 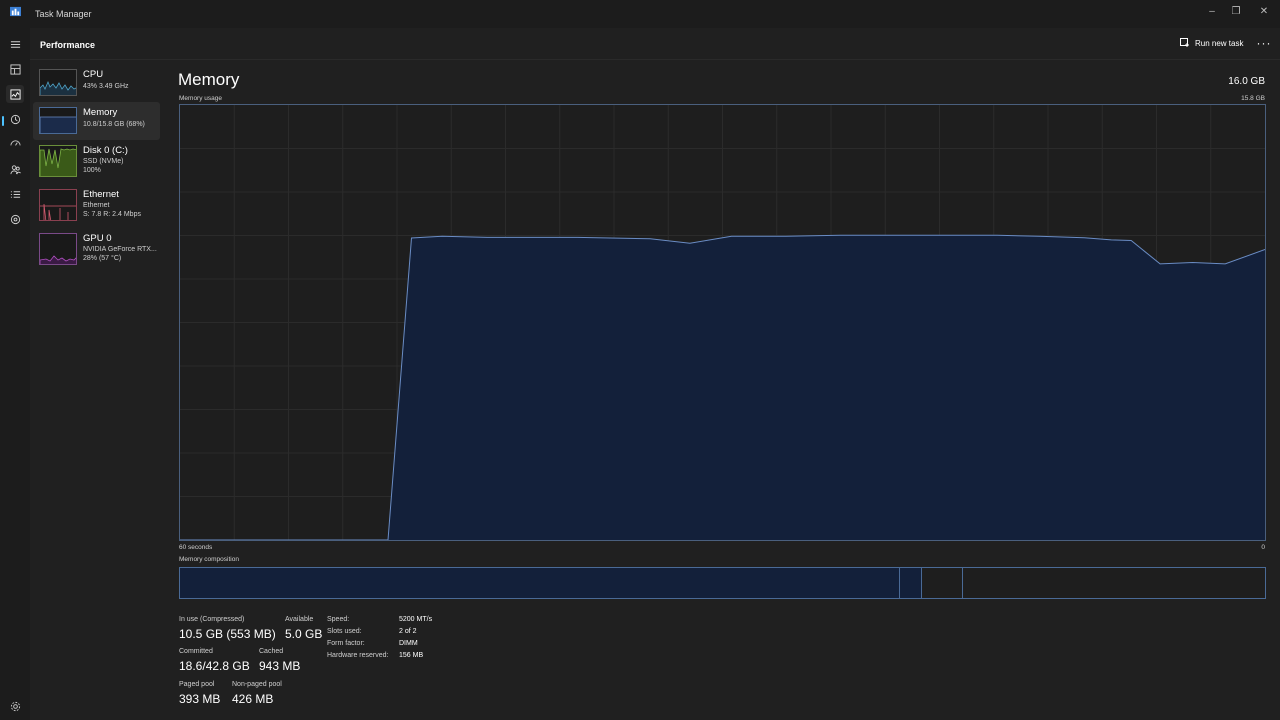 I want to click on ethernet-throughput: S: 7.8 R: 2.4 Mbps, so click(x=112, y=214).